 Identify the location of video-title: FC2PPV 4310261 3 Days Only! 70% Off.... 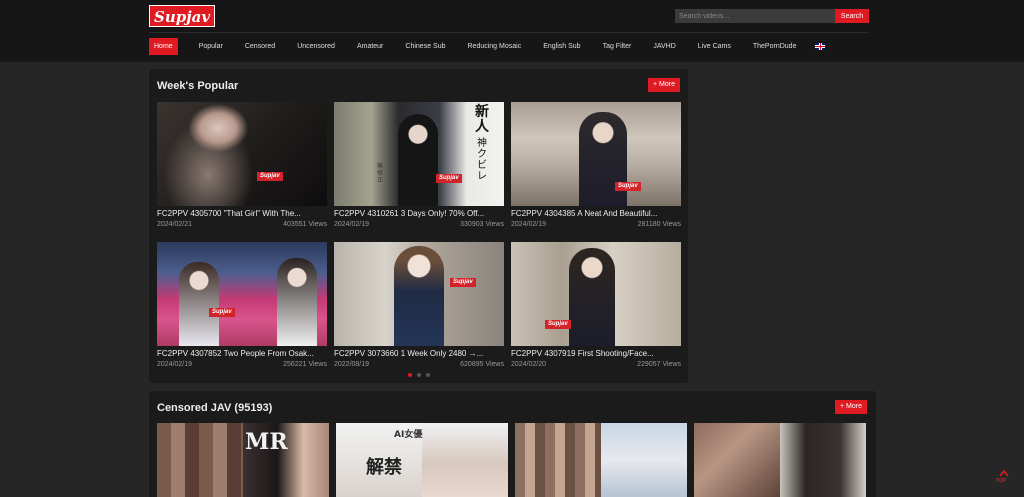
(419, 213).